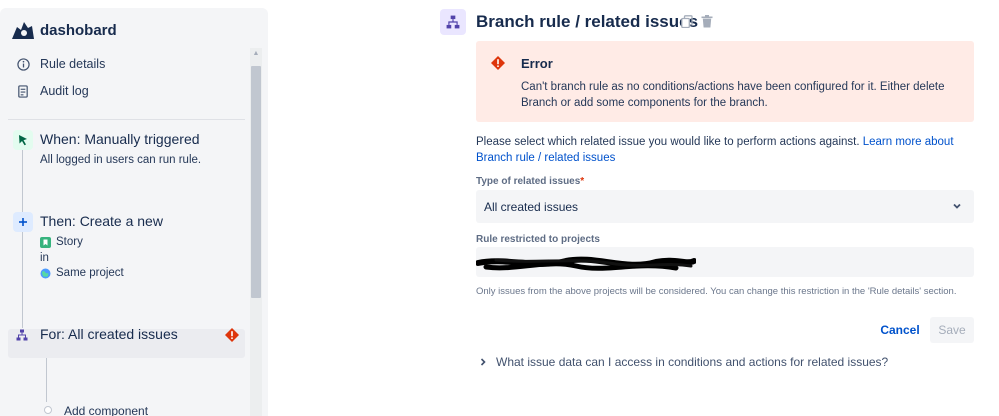 This screenshot has height=416, width=999. Describe the element at coordinates (587, 21) in the screenshot. I see `page-title: Branch rule / related issues` at that location.